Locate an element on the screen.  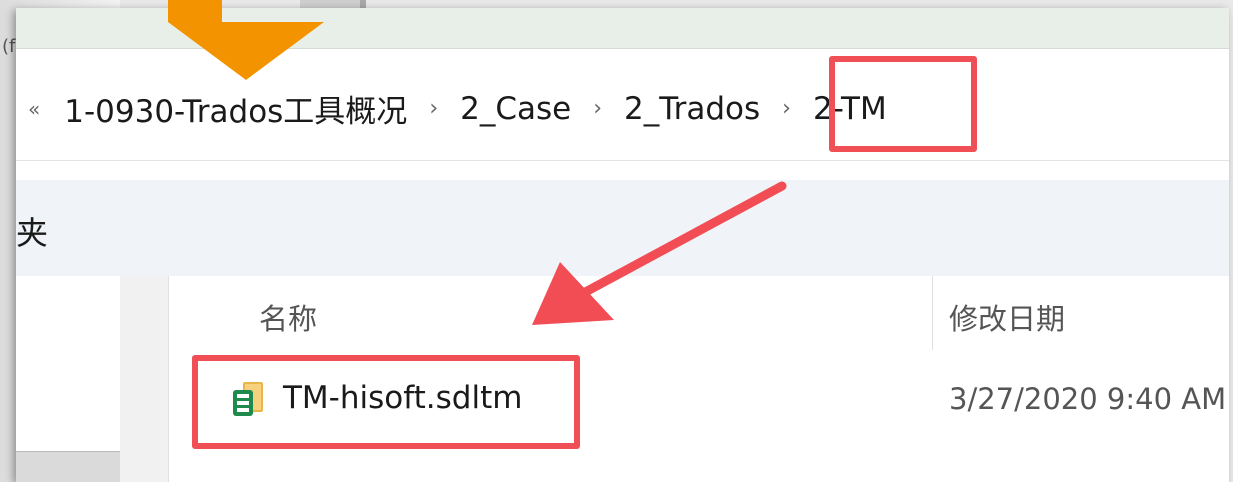
column-divider is located at coordinates (932, 313).